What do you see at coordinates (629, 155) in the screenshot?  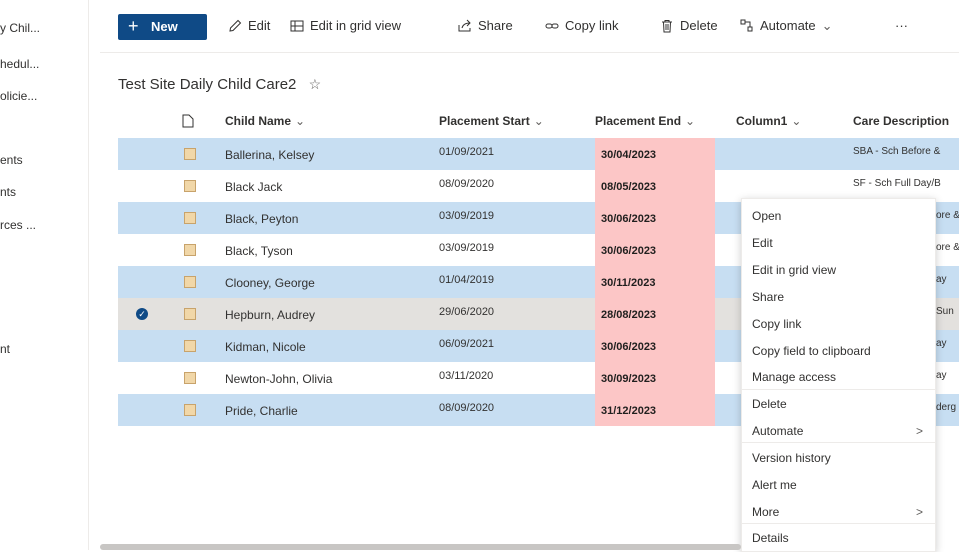 I see `placement-end-value: 30/04/2023` at bounding box center [629, 155].